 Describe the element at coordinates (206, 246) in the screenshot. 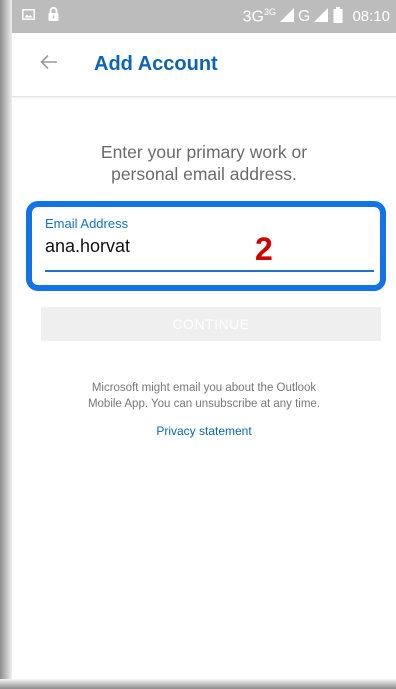

I see `email-field: Email Address ana.horvat 2` at that location.